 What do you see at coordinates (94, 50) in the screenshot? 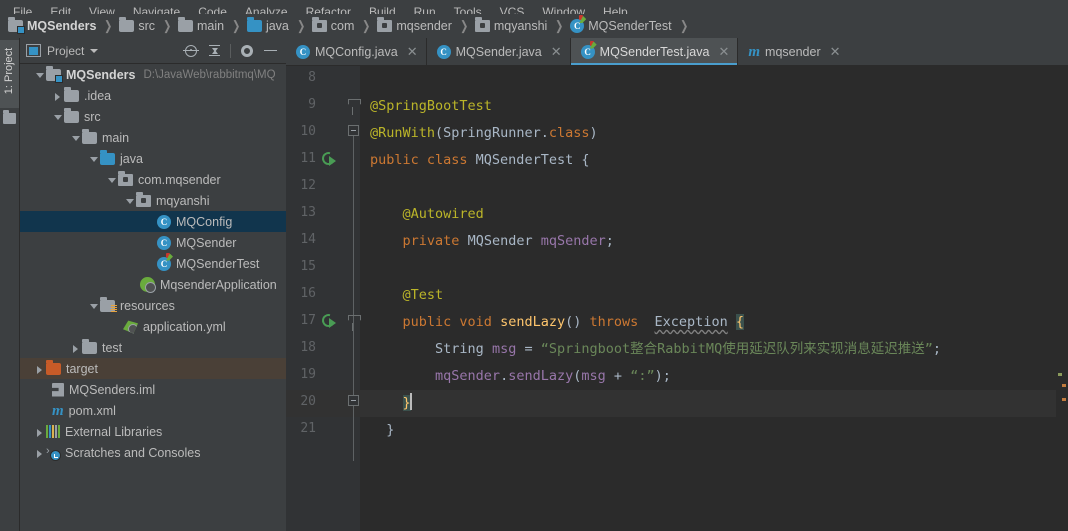
I see `chevron-down-icon` at bounding box center [94, 50].